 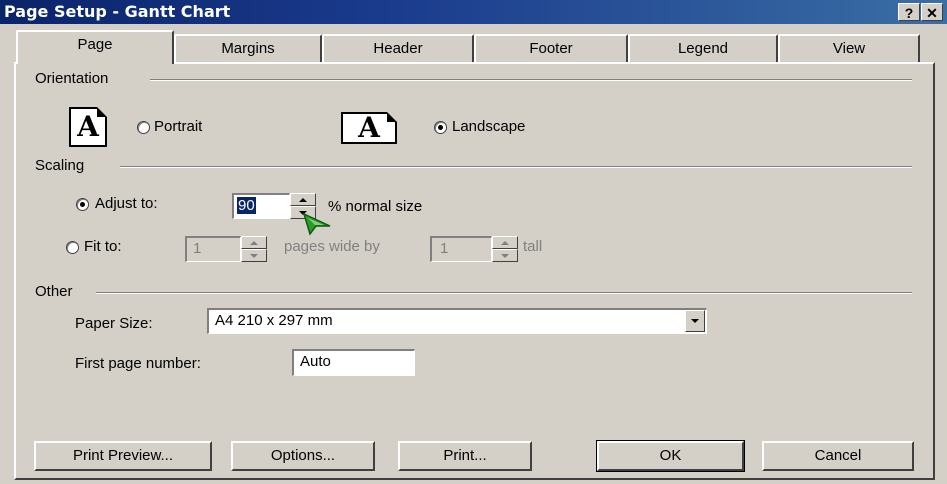 I want to click on adjust-to-label: Adjust to:, so click(x=126, y=203).